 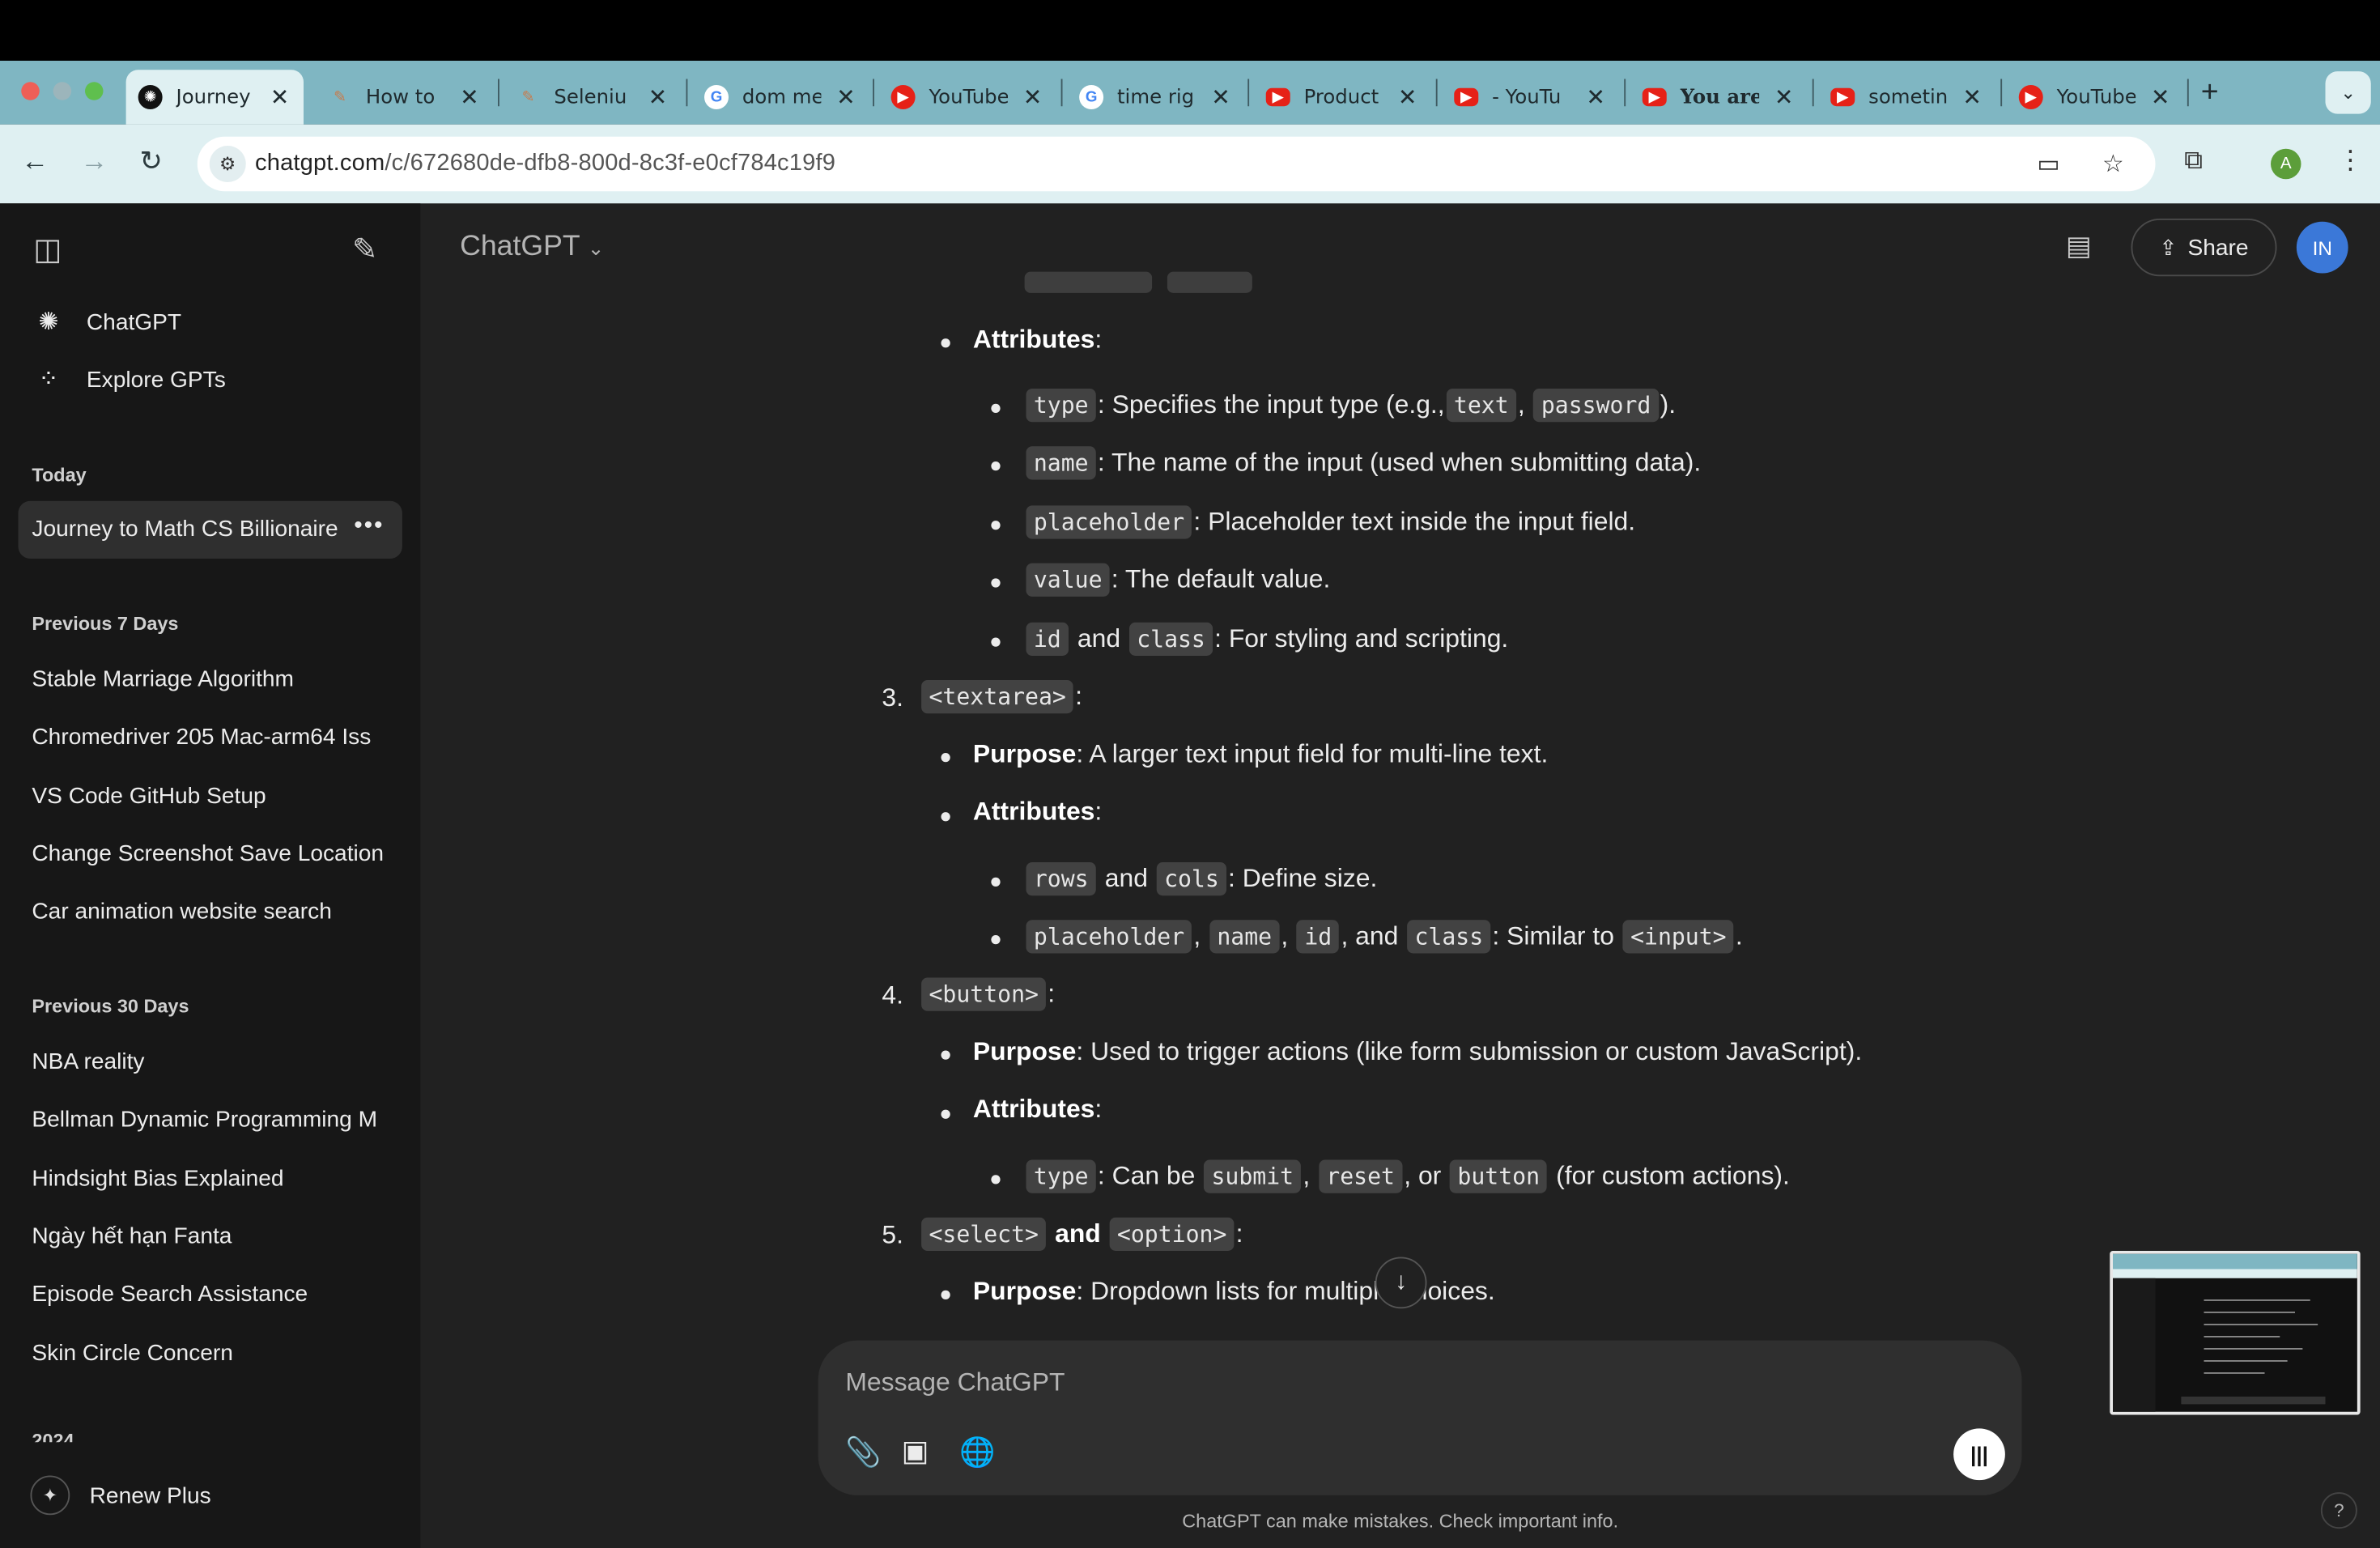 I want to click on sidebar-item-explore-gpts: ⁘ Explore GPTs, so click(x=128, y=379).